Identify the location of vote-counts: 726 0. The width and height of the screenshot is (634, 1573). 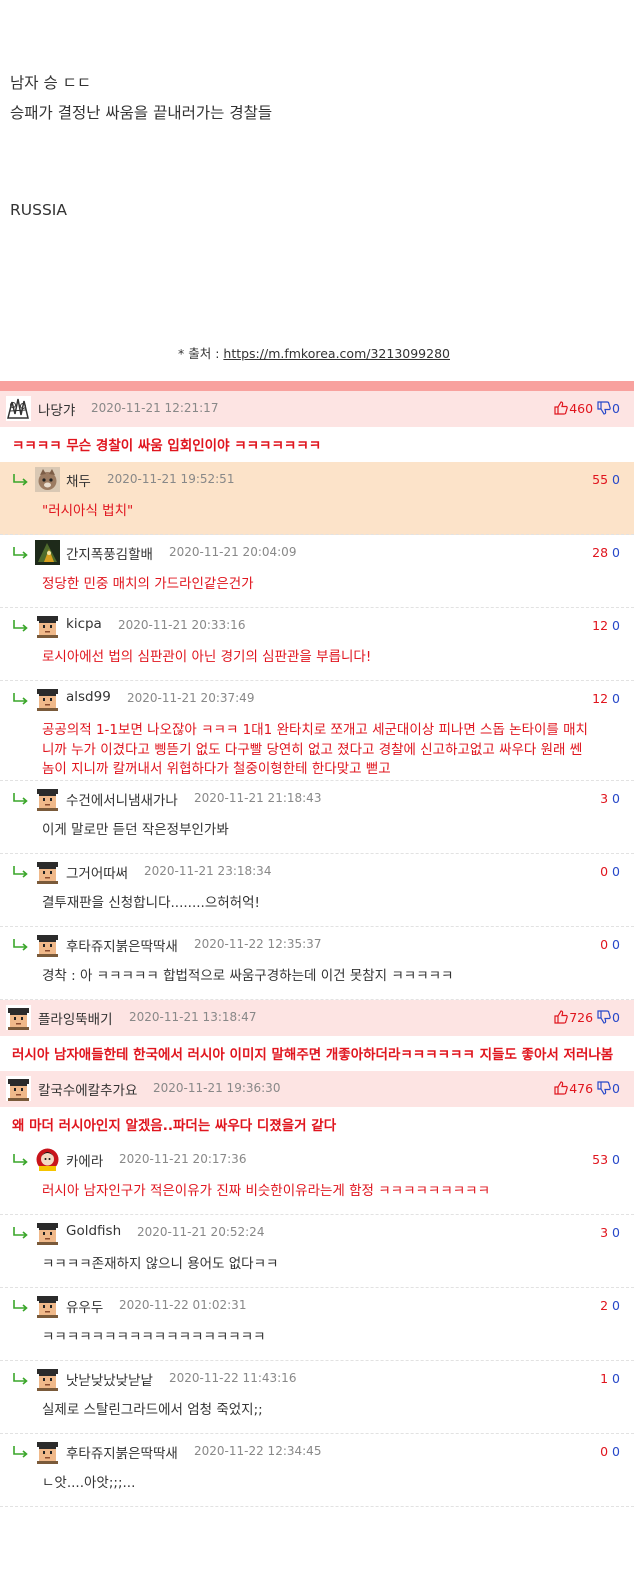
(587, 1018).